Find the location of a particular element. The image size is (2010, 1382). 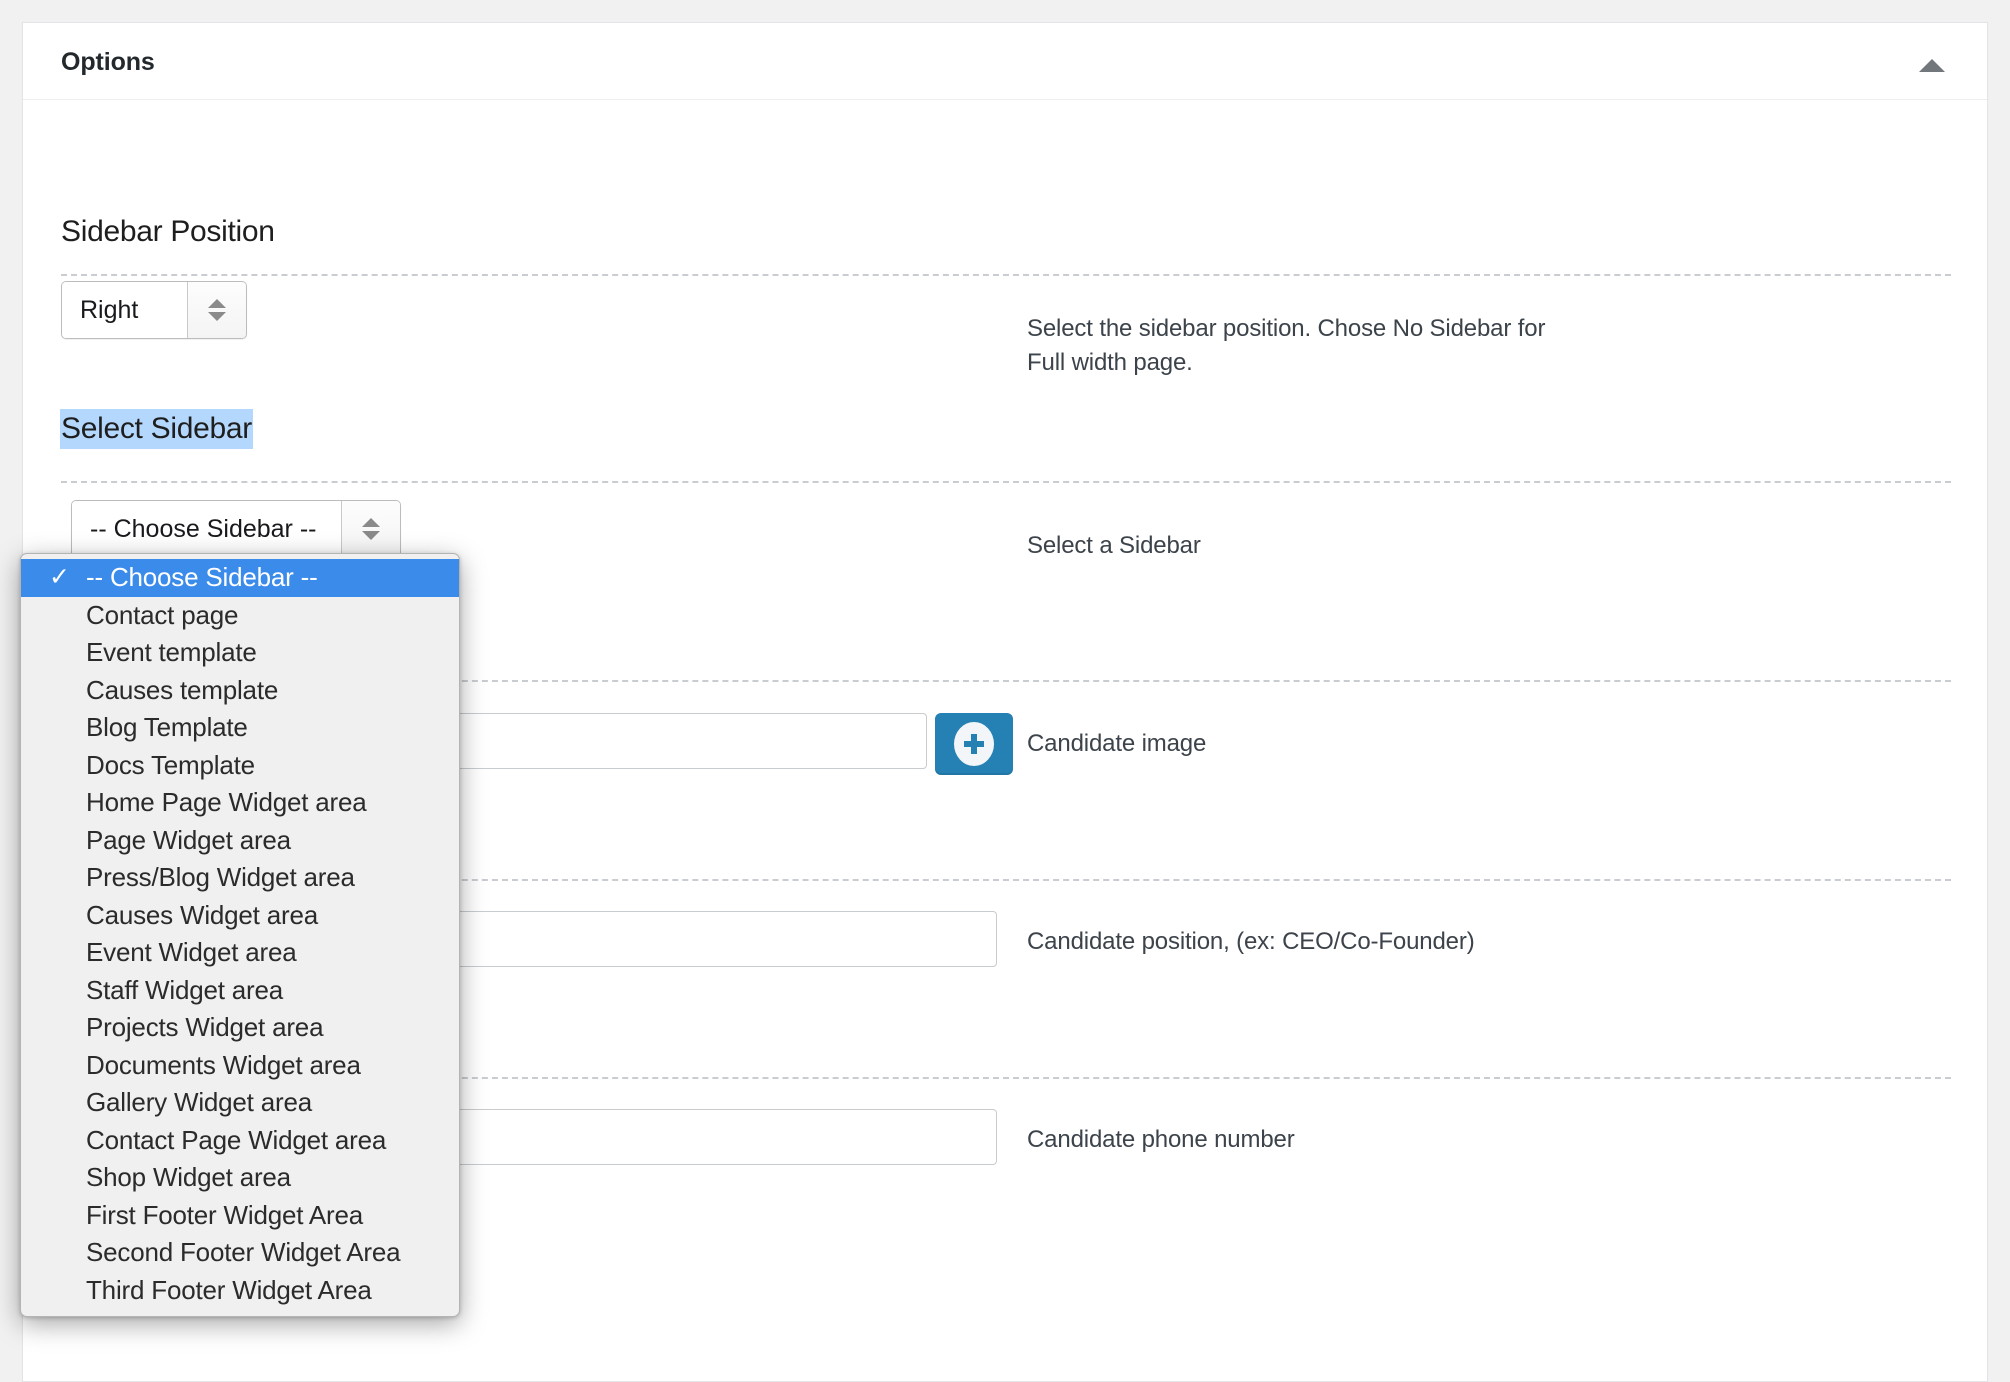

caret-up-icon is located at coordinates (217, 303).